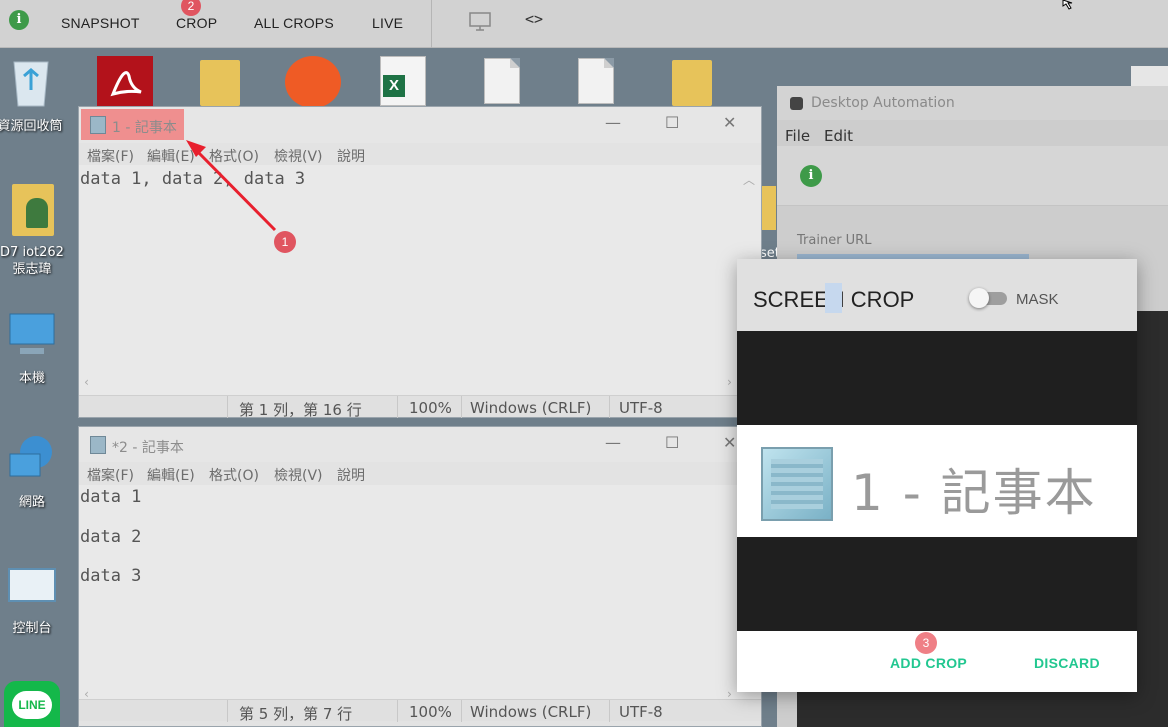 The height and width of the screenshot is (727, 1168). I want to click on document-file-icon, so click(502, 81).